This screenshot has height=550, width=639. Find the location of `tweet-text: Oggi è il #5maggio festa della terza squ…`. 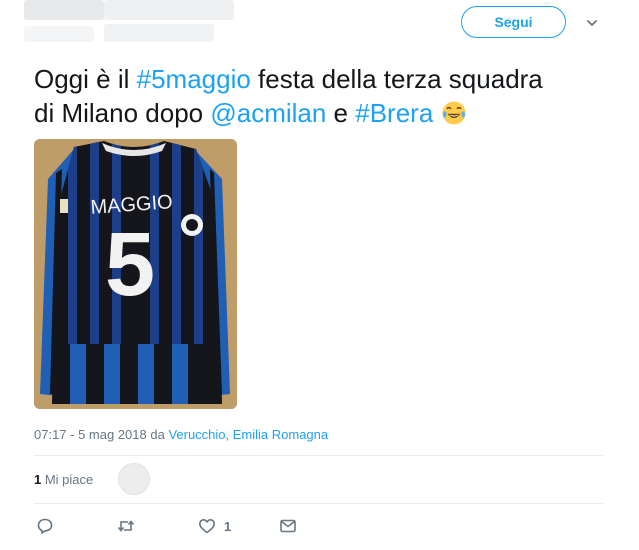

tweet-text: Oggi è il #5maggio festa della terza squ… is located at coordinates (321, 96).